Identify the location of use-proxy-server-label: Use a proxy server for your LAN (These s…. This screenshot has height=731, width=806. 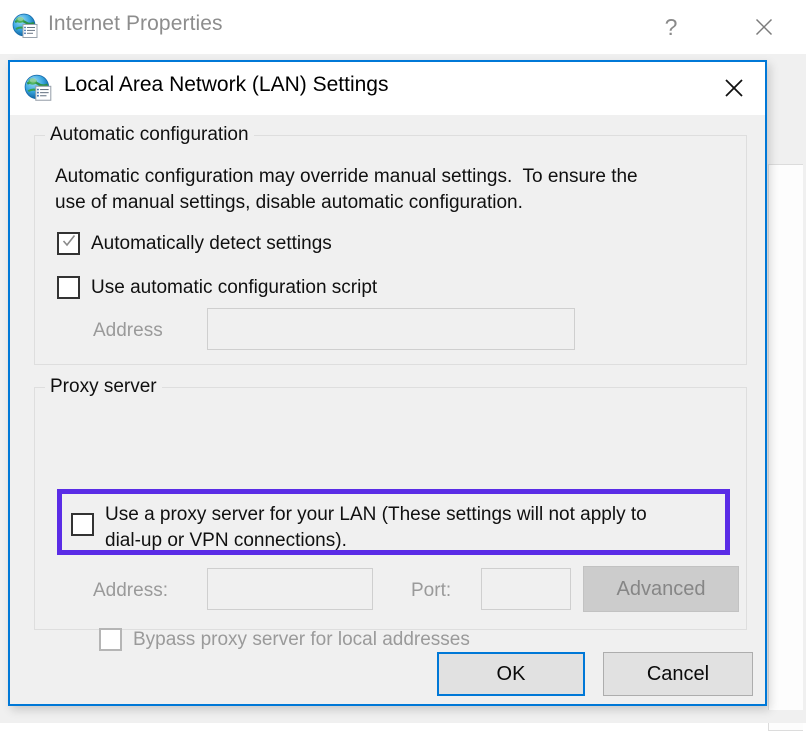
(376, 527).